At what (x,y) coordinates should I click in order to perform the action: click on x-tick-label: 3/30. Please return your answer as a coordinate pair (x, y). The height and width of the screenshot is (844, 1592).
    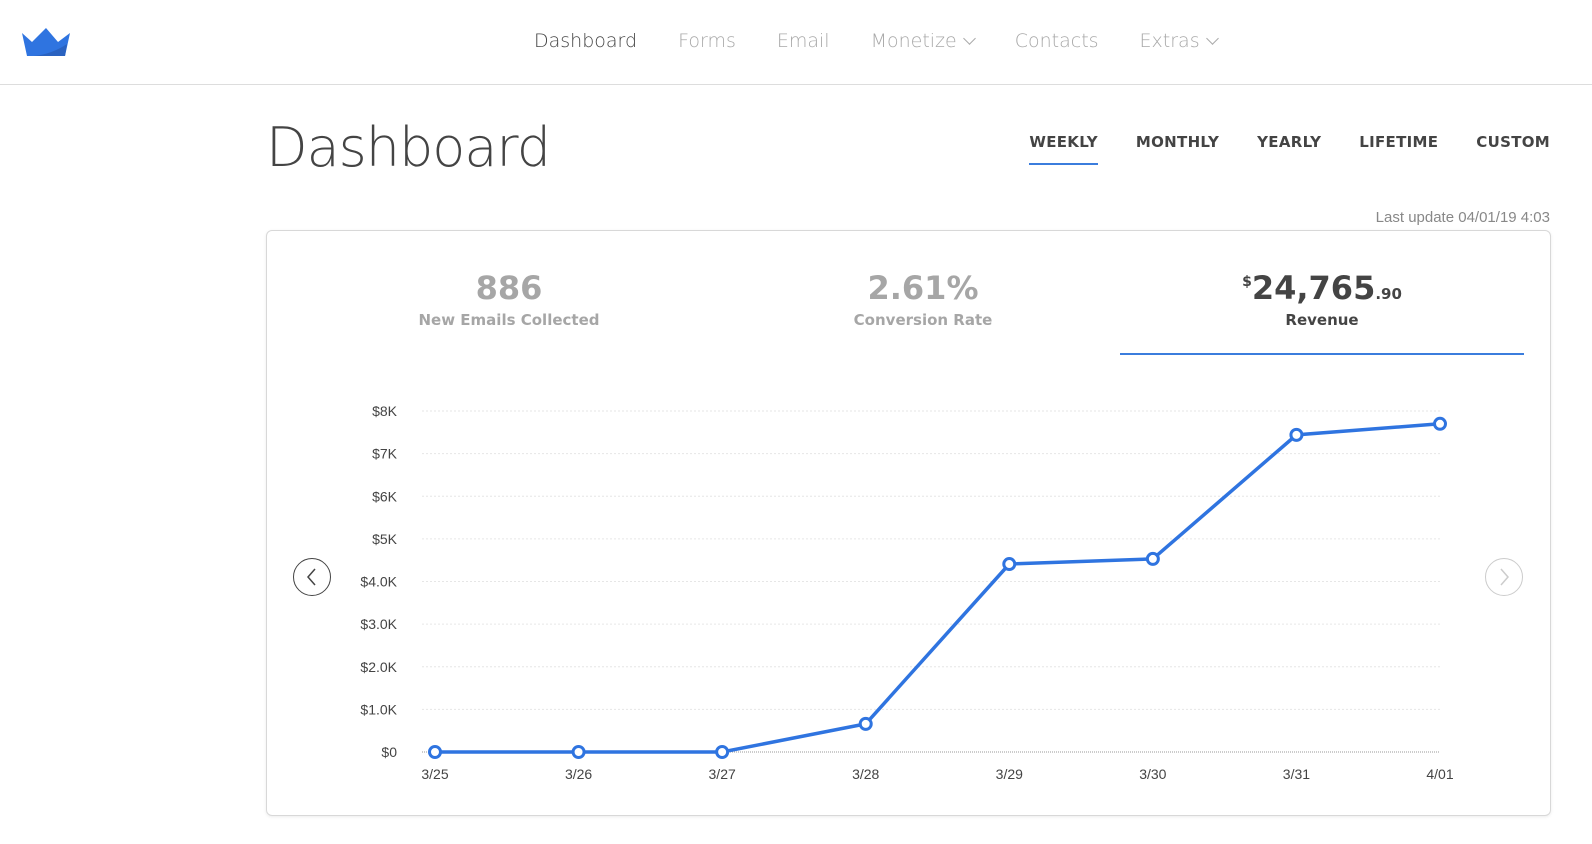
    Looking at the image, I should click on (1152, 774).